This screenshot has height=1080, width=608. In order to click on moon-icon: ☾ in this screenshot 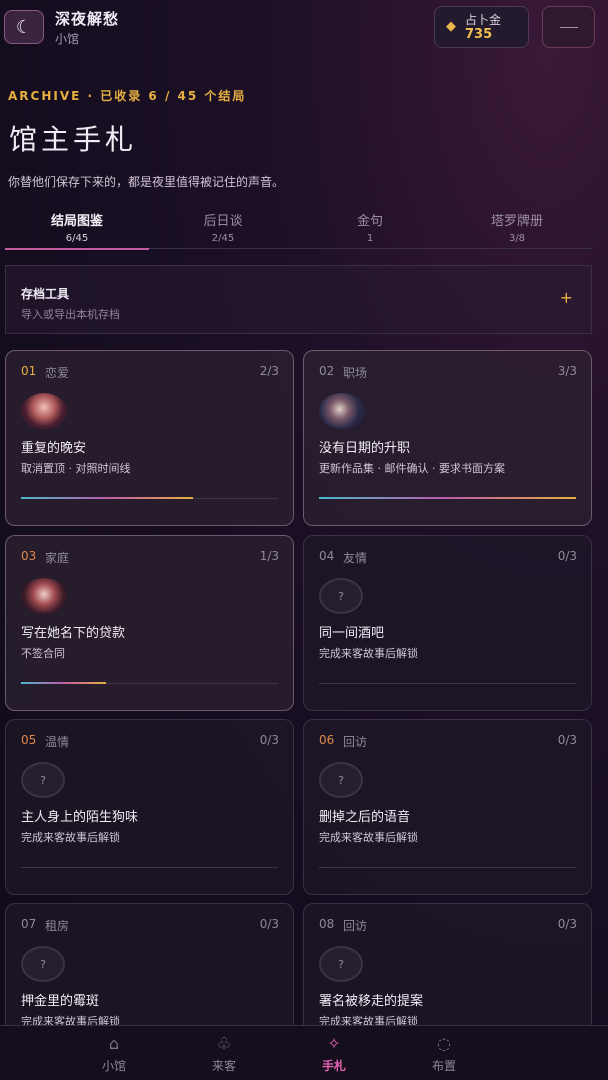, I will do `click(24, 27)`.